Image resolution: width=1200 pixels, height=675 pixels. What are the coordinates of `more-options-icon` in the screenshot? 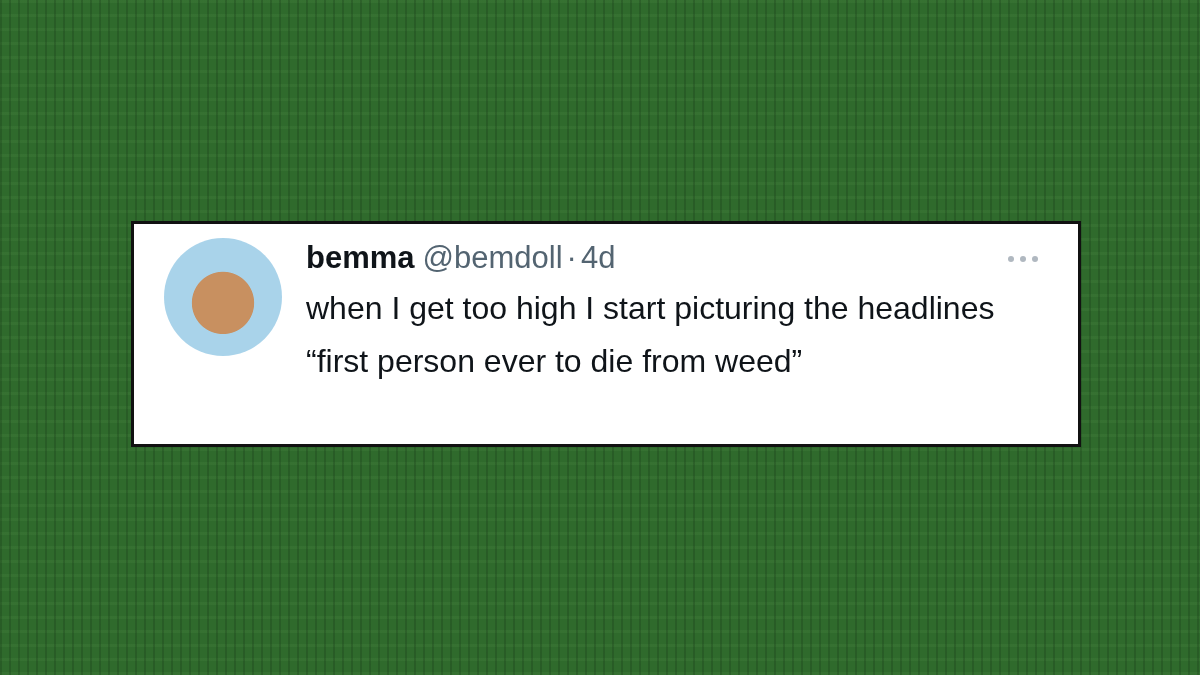 It's located at (1023, 259).